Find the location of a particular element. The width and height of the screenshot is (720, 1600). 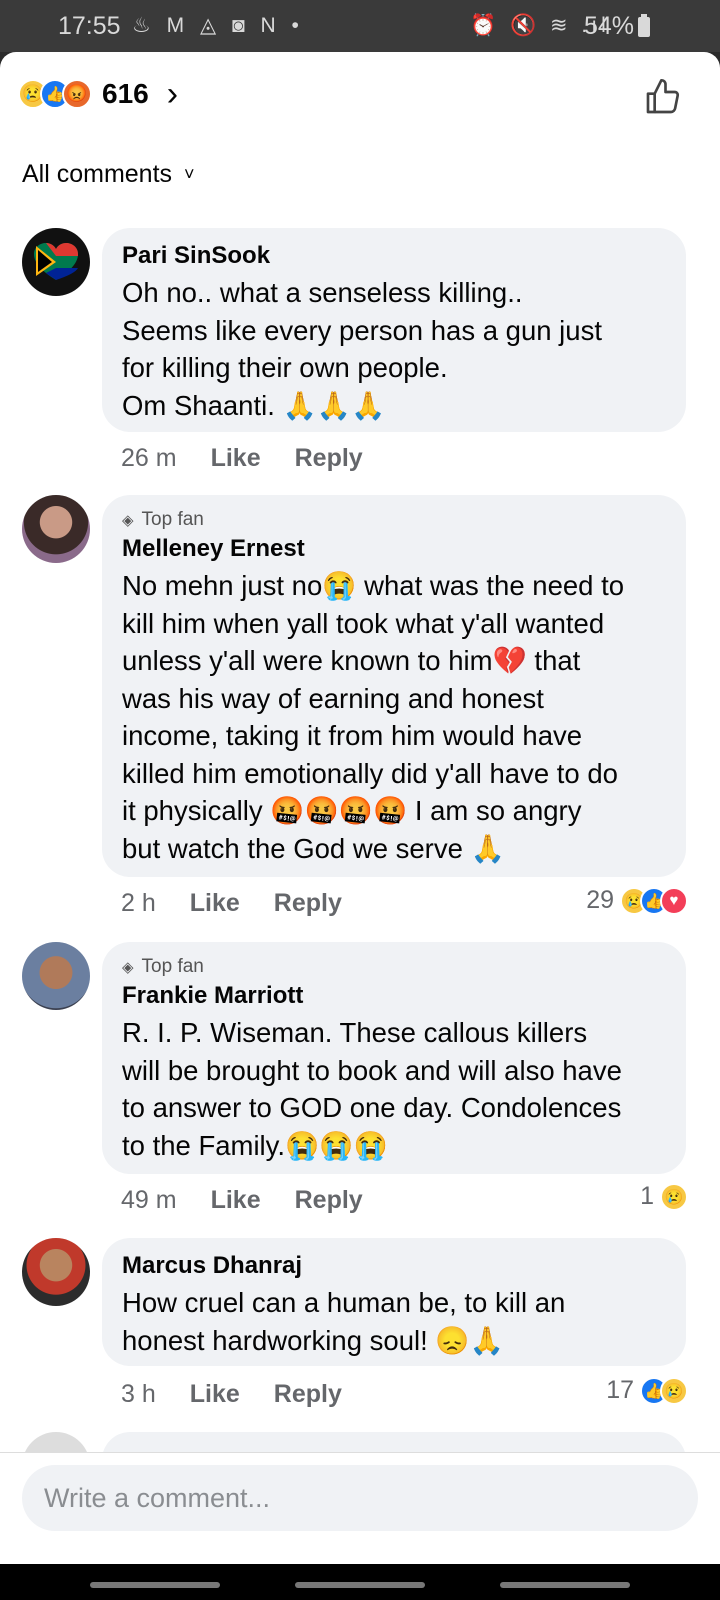

reaction-count: 1 is located at coordinates (647, 1196).